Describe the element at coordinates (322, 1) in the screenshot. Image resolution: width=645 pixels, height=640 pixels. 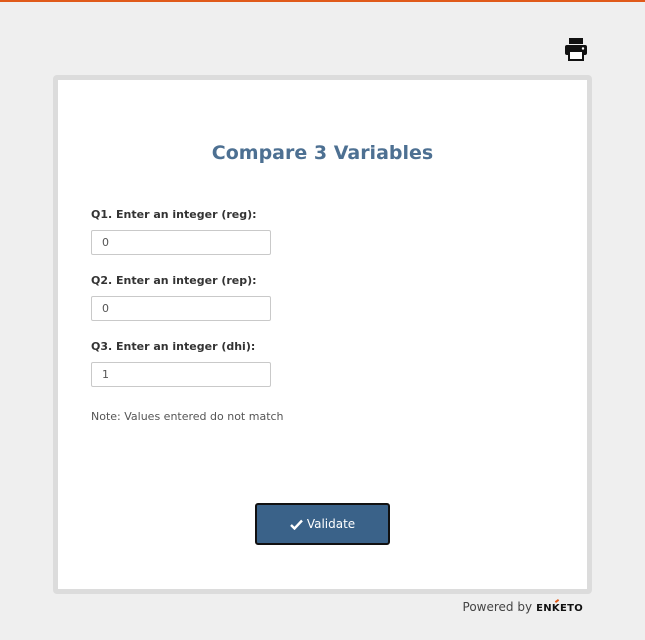
I see `top-accent-bar` at that location.